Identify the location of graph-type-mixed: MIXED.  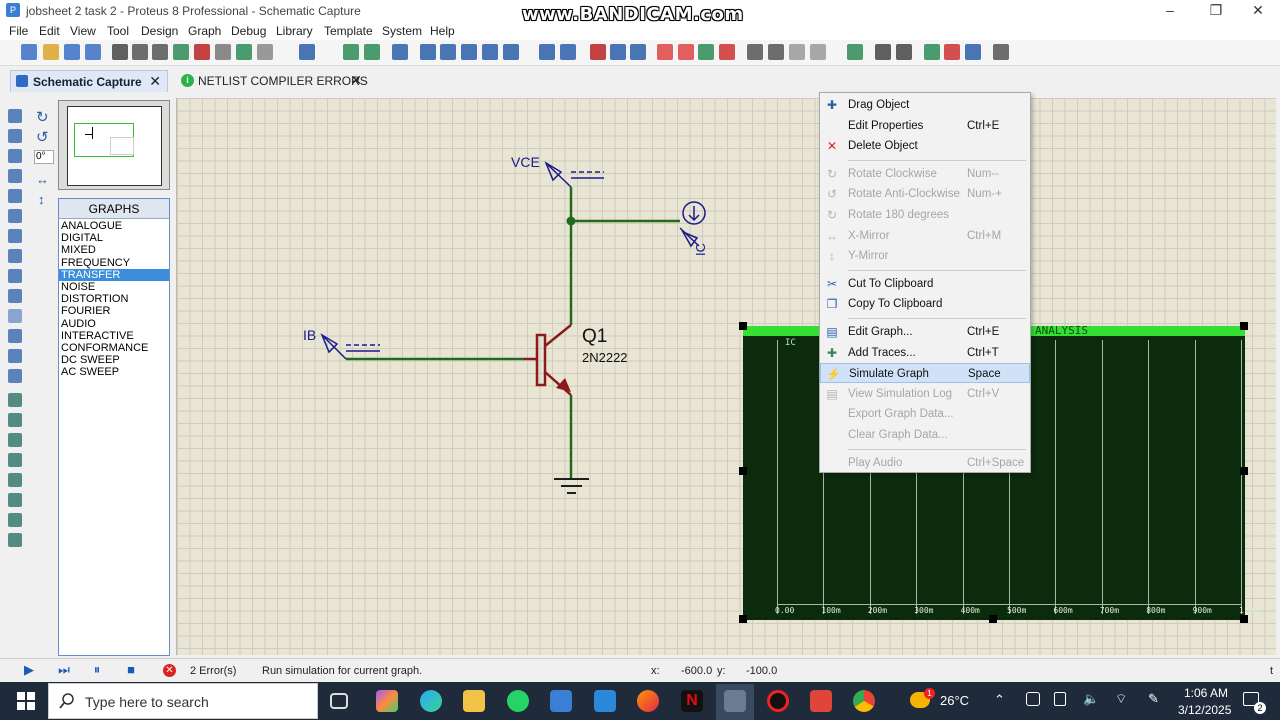
(114, 250).